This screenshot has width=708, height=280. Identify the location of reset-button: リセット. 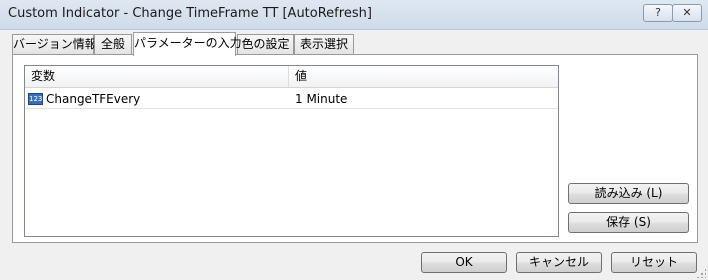
(654, 262).